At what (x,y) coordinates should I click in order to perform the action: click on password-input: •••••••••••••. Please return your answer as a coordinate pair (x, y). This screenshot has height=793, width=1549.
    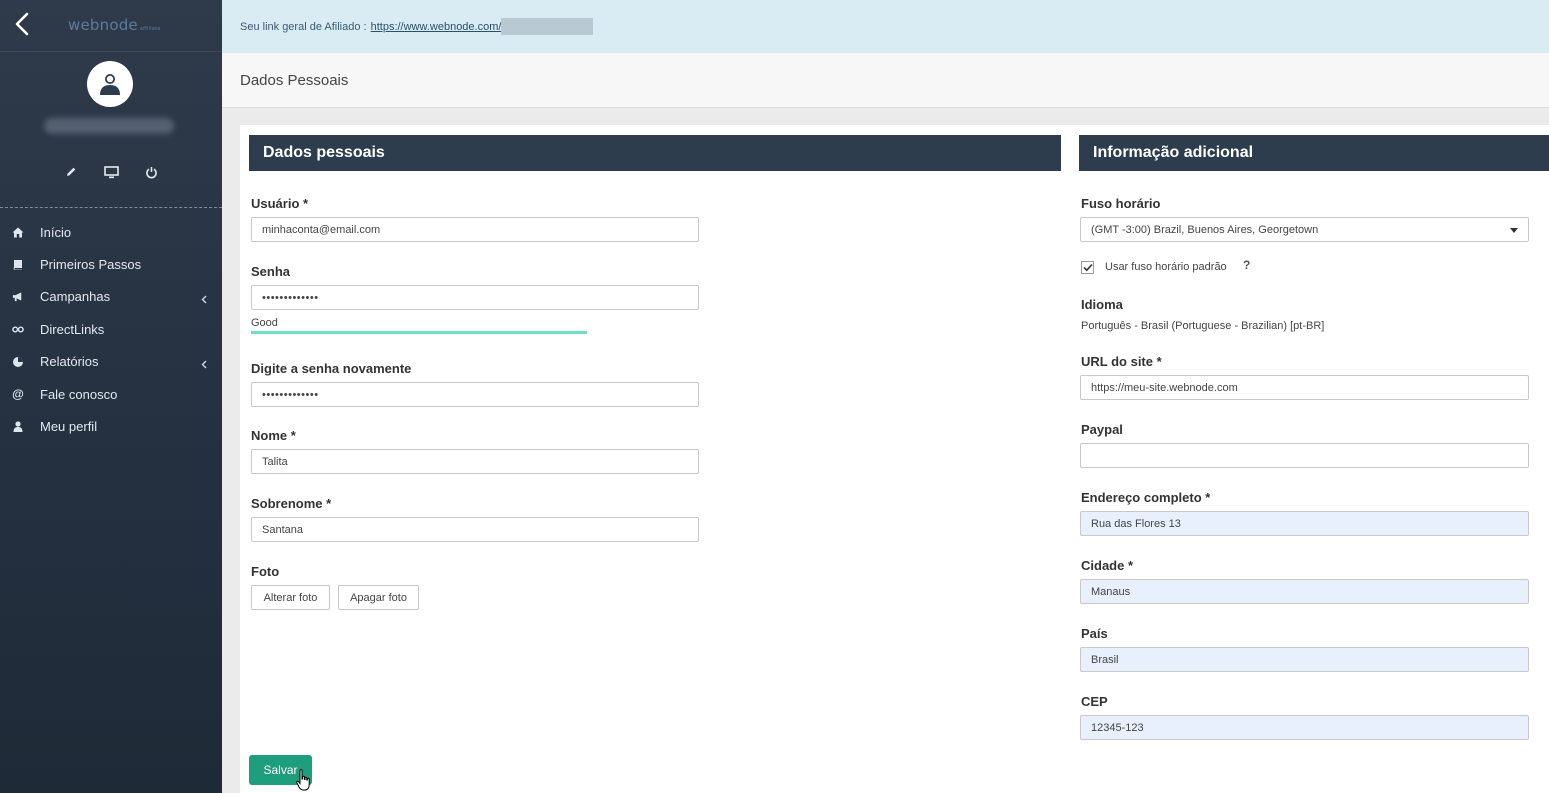
    Looking at the image, I should click on (475, 297).